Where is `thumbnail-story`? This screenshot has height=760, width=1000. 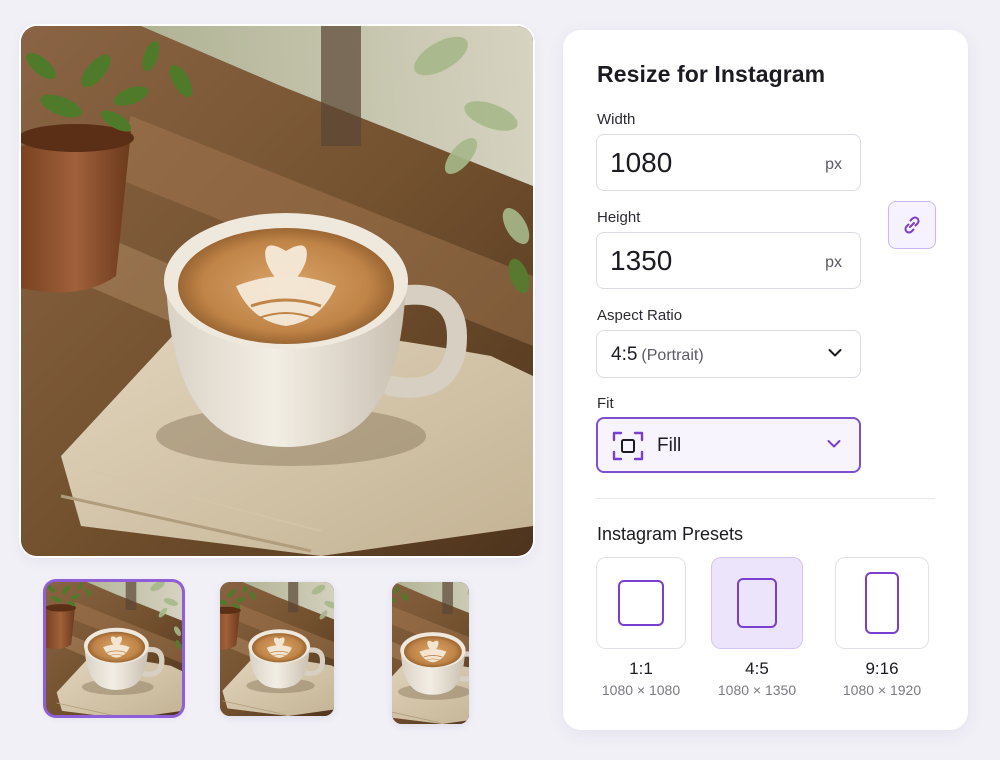
thumbnail-story is located at coordinates (430, 653).